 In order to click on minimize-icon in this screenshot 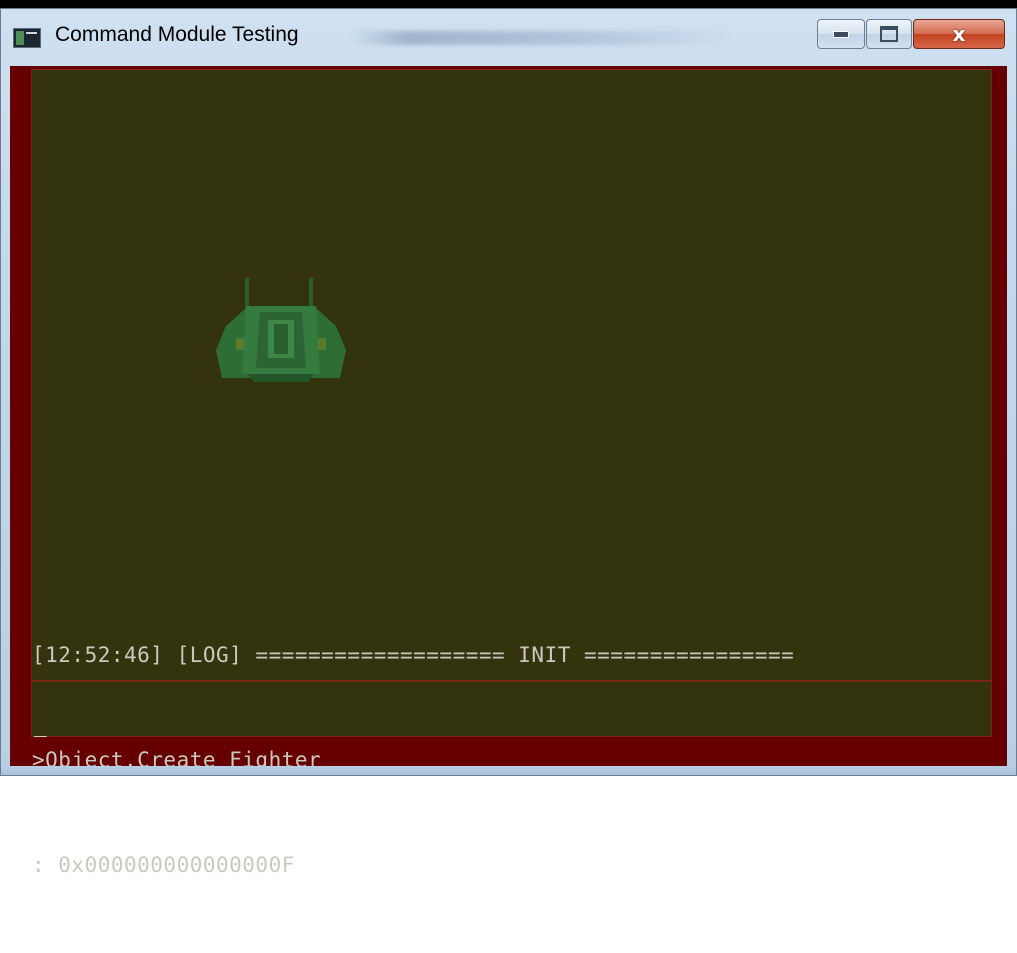, I will do `click(841, 34)`.